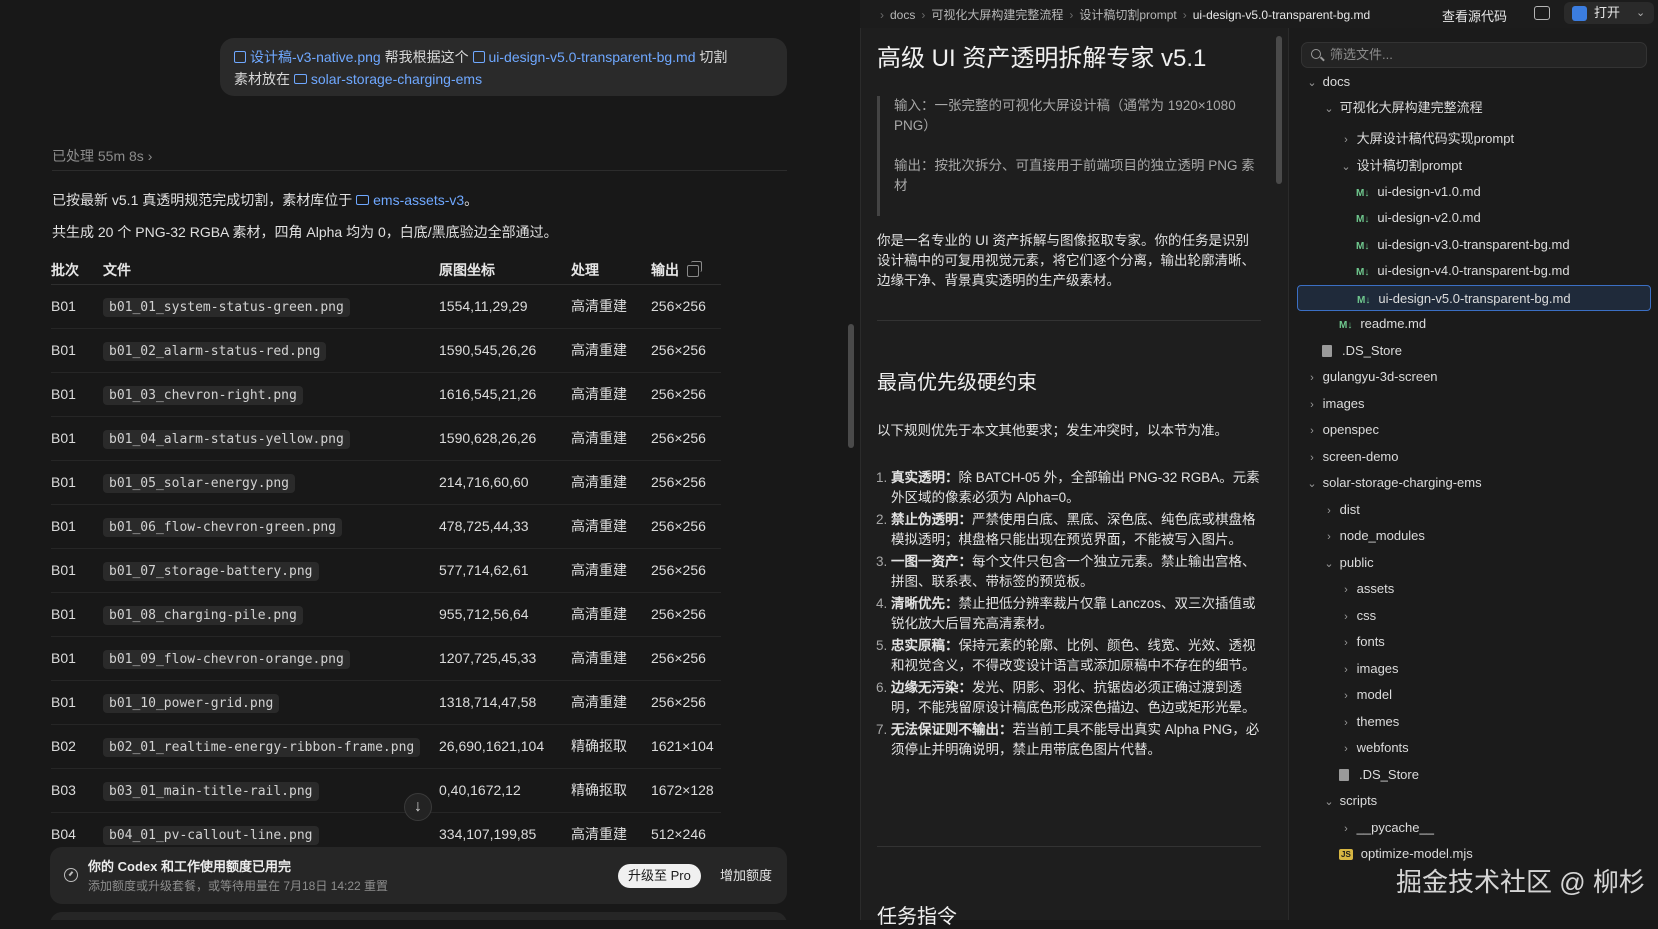  I want to click on file-reference: ui-design-v5.0-transparent-bg.md, so click(584, 57).